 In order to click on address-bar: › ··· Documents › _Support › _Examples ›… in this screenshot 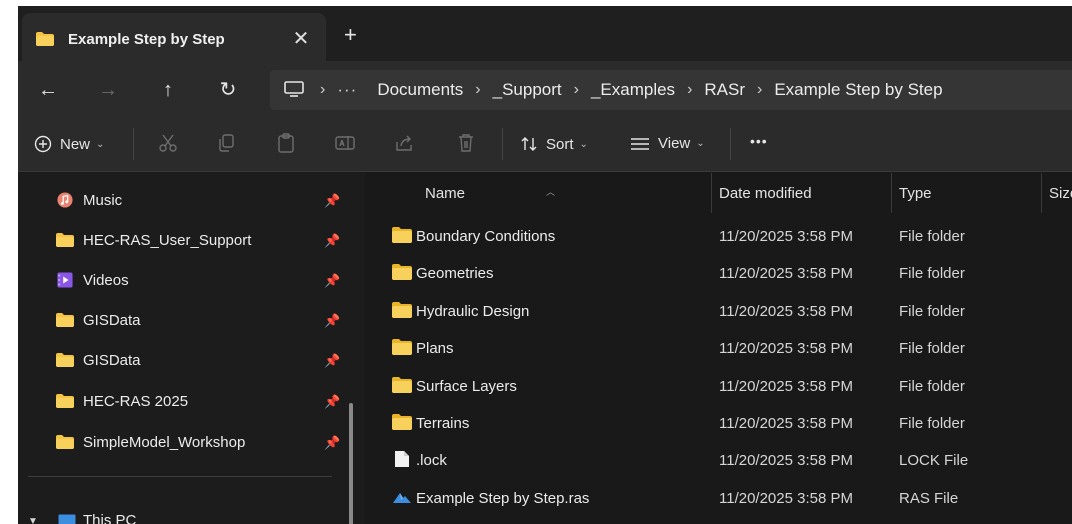, I will do `click(671, 90)`.